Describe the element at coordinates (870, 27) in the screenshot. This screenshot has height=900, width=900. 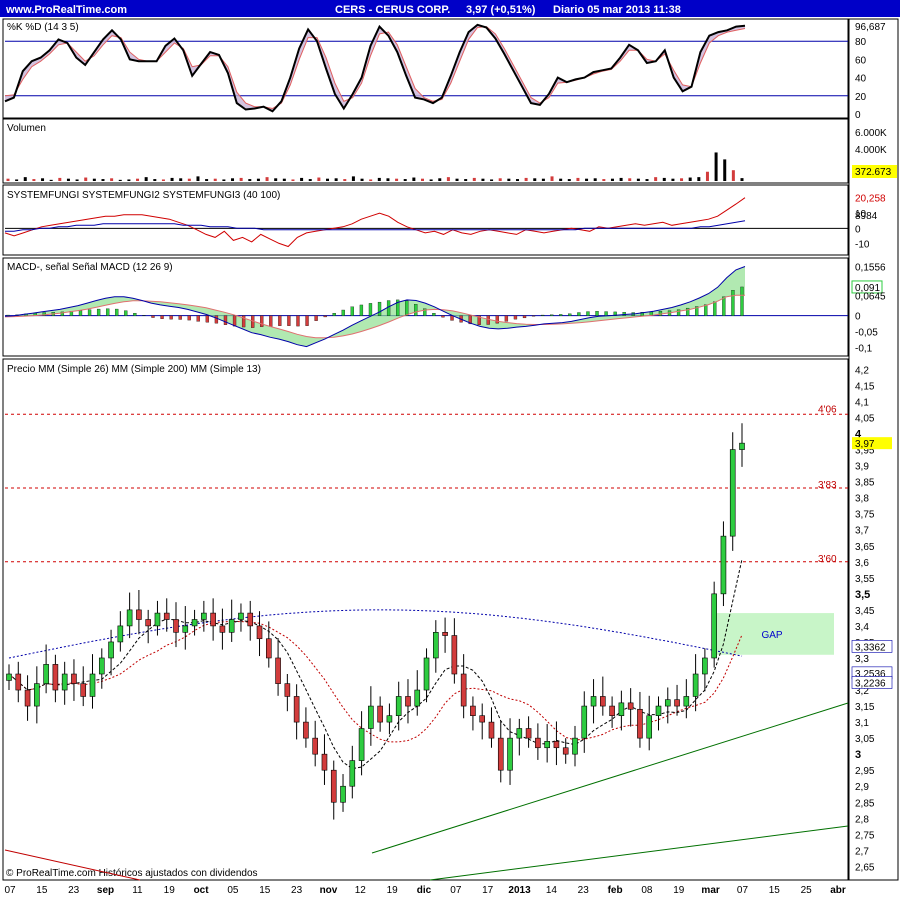
I see `stoch-tick-label: 96,687` at that location.